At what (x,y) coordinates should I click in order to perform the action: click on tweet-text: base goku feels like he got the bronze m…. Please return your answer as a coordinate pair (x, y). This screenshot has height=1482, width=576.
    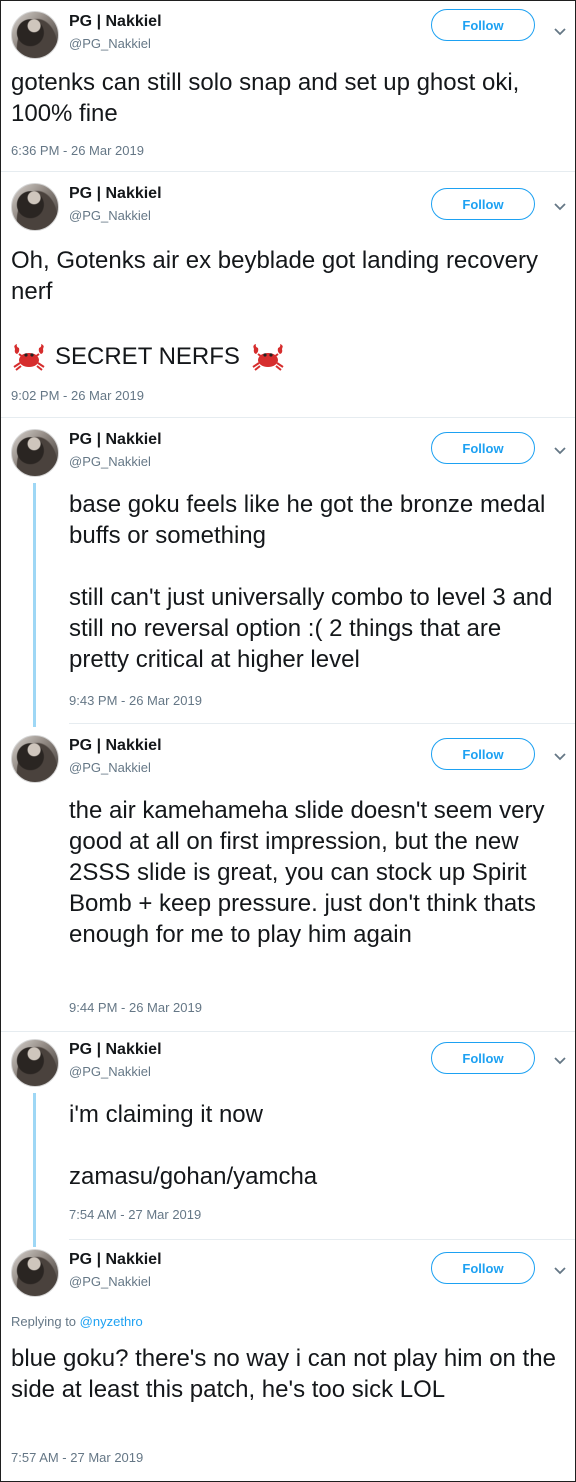
    Looking at the image, I should click on (311, 582).